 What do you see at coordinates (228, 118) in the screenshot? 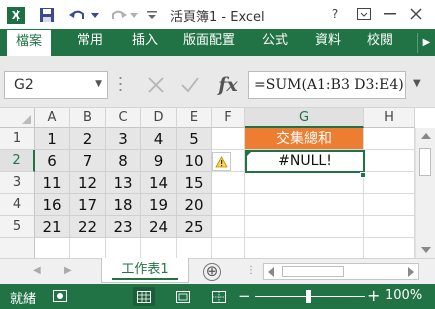
I see `column-header-f: F` at bounding box center [228, 118].